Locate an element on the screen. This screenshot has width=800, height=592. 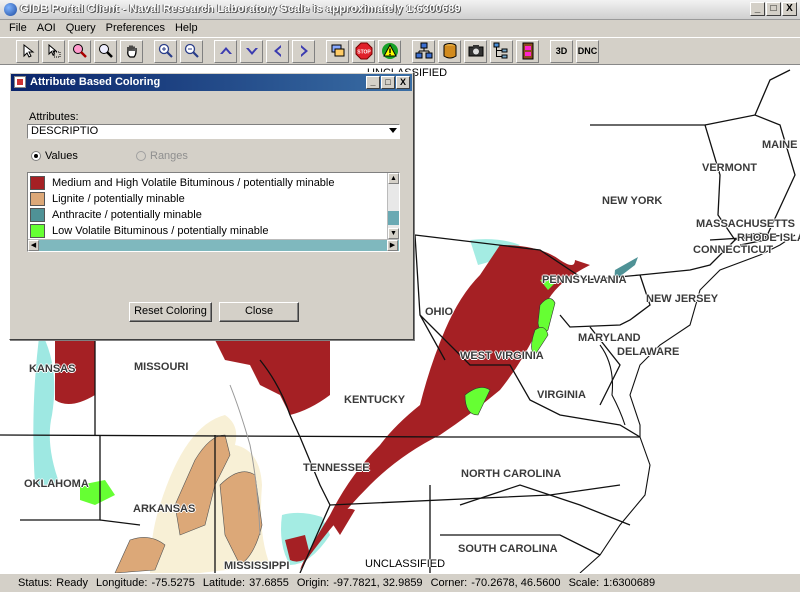
pan-up-icon is located at coordinates (225, 51).